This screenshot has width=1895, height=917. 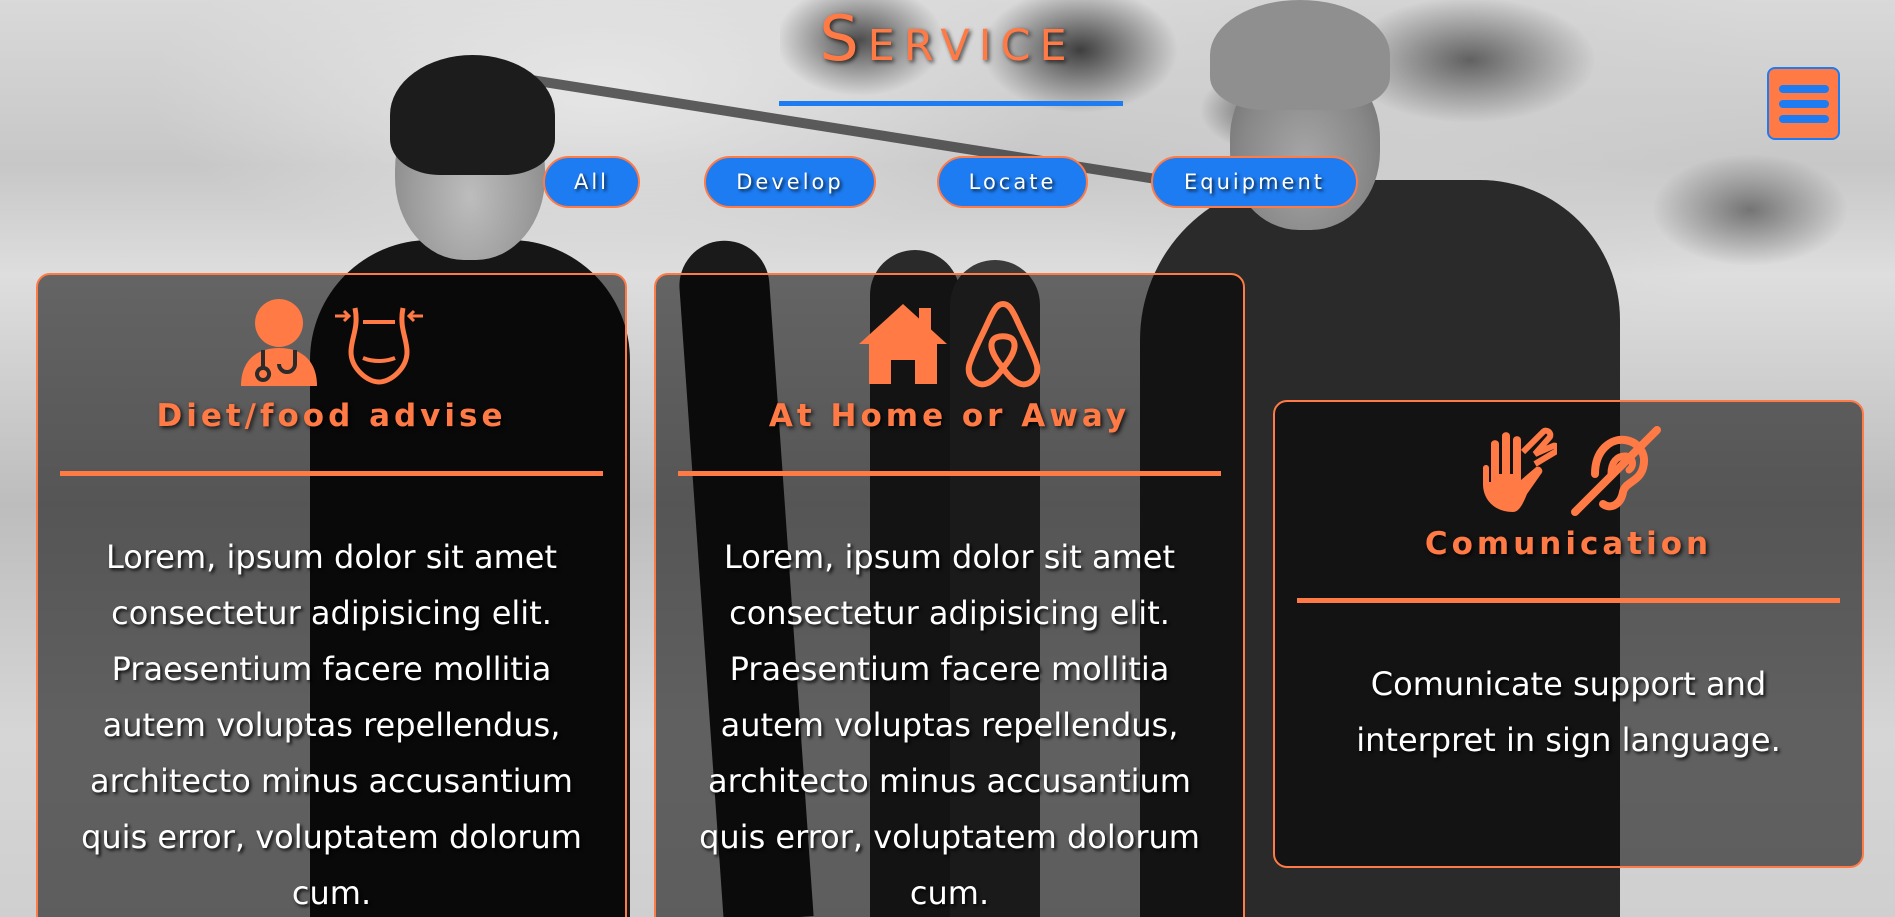 I want to click on deaf-icon, so click(x=1615, y=471).